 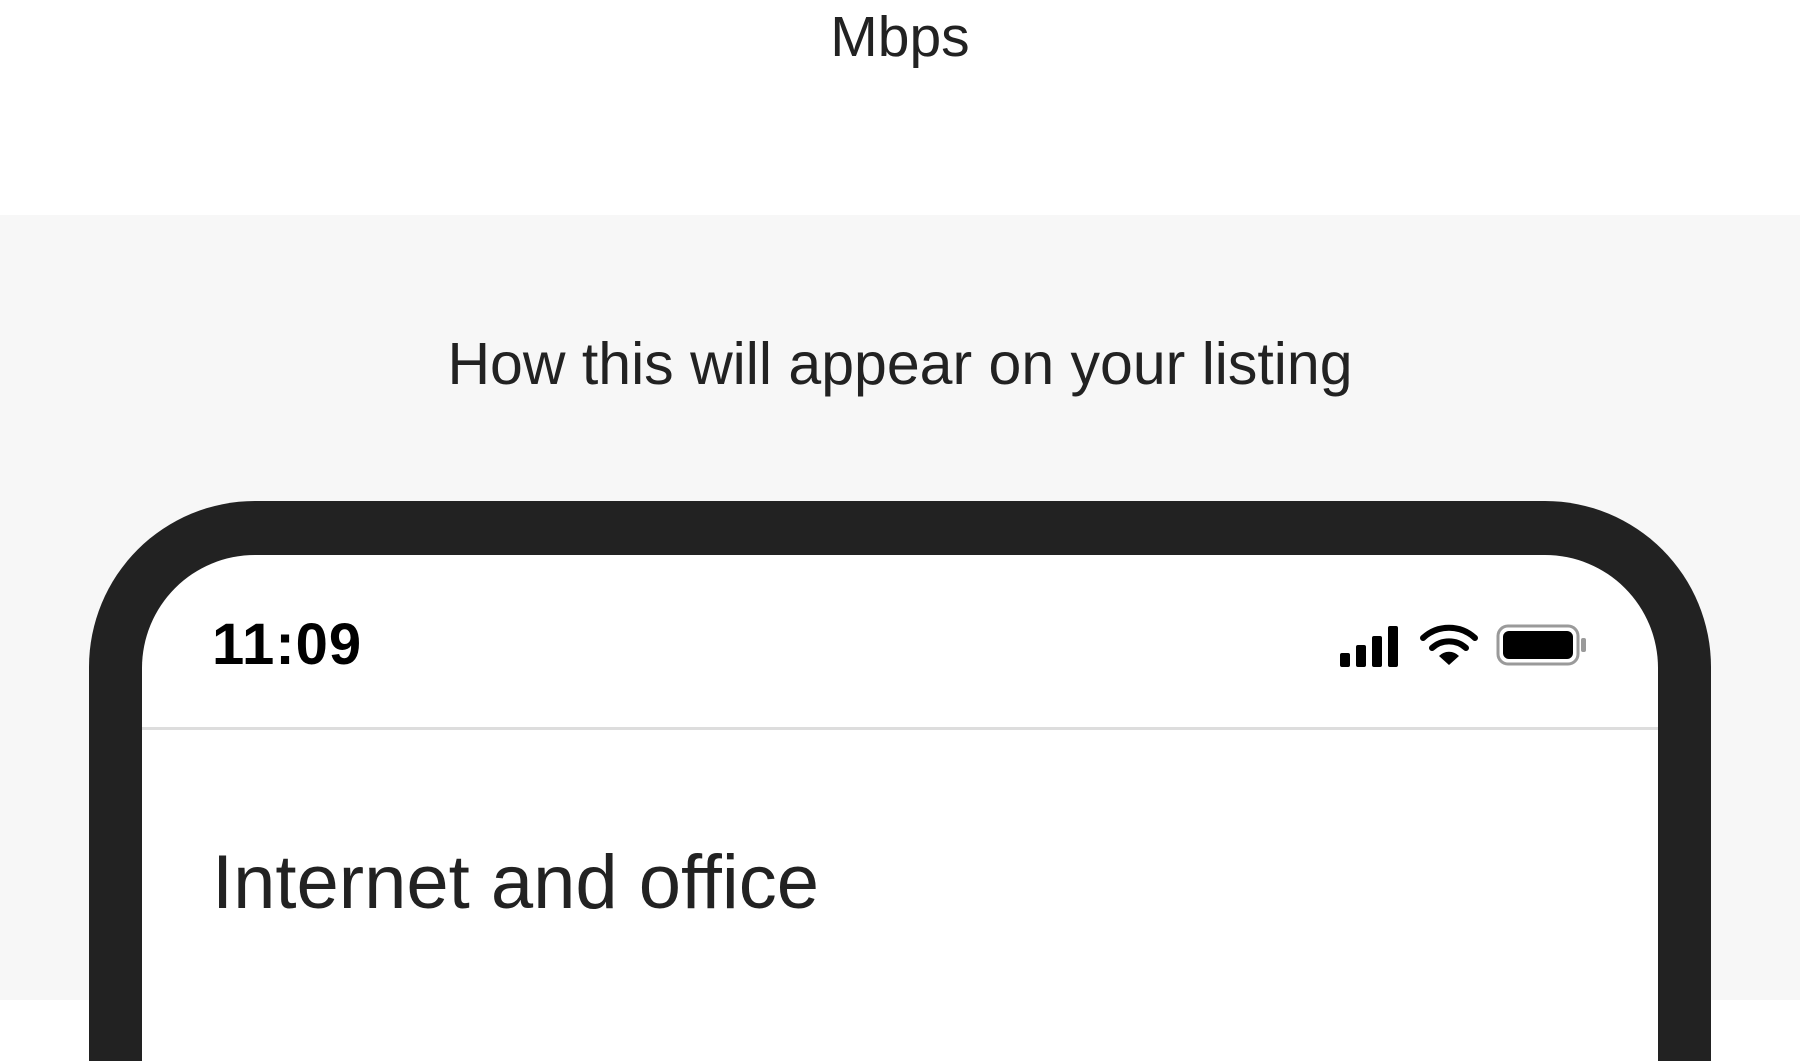 I want to click on speed-unit-label: Mbps, so click(x=900, y=37).